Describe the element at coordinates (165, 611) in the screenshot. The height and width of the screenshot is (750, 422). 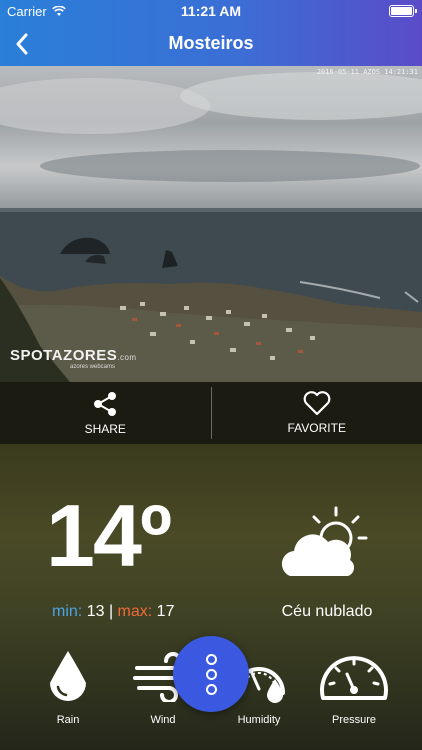
I see `max-value: 17` at that location.